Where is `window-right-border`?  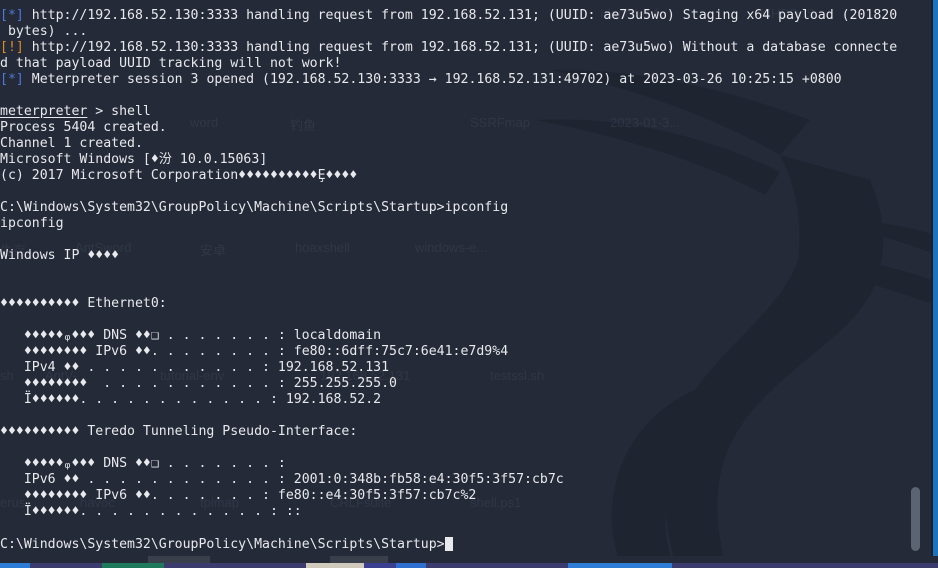 window-right-border is located at coordinates (935, 281).